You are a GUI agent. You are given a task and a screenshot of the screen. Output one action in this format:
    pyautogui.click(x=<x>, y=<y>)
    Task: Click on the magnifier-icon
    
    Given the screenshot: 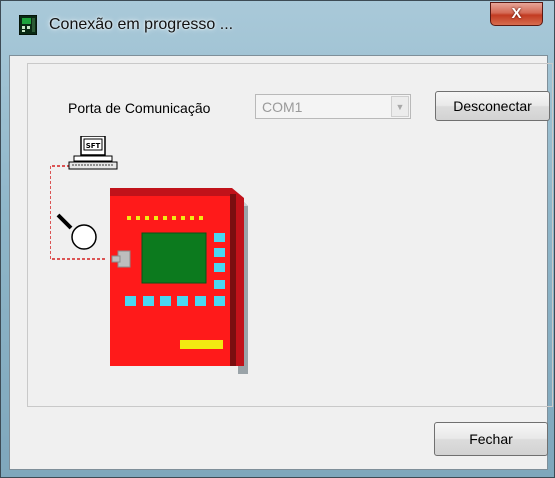 What is the action you would take?
    pyautogui.click(x=76, y=231)
    